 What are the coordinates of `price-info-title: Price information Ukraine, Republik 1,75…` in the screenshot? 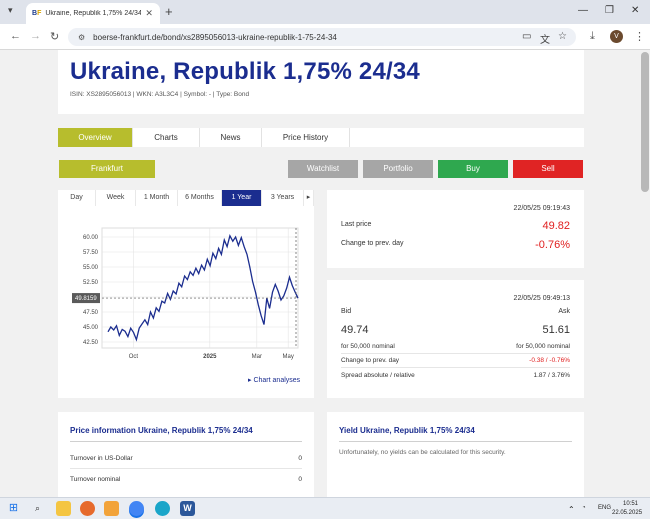 It's located at (161, 430).